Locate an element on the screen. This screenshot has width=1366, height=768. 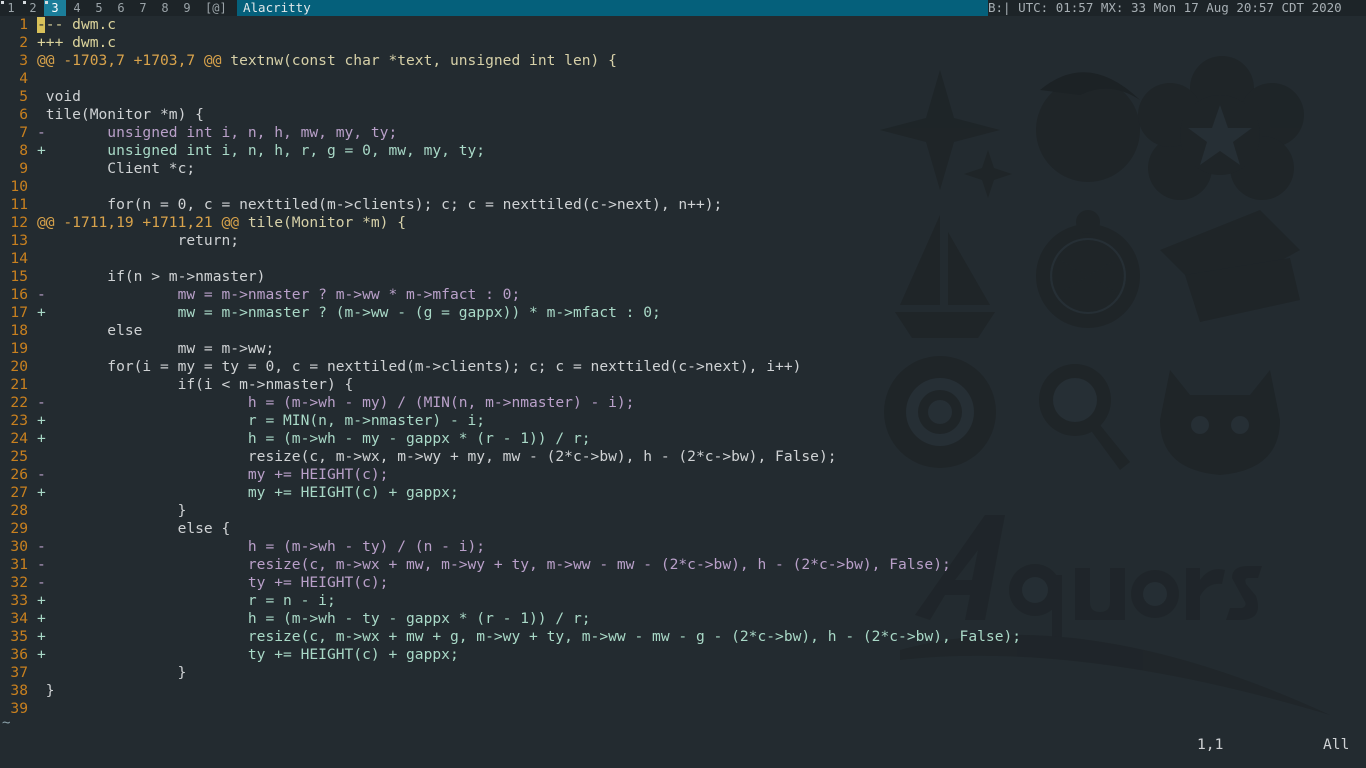
line-number: 19 is located at coordinates (19, 348).